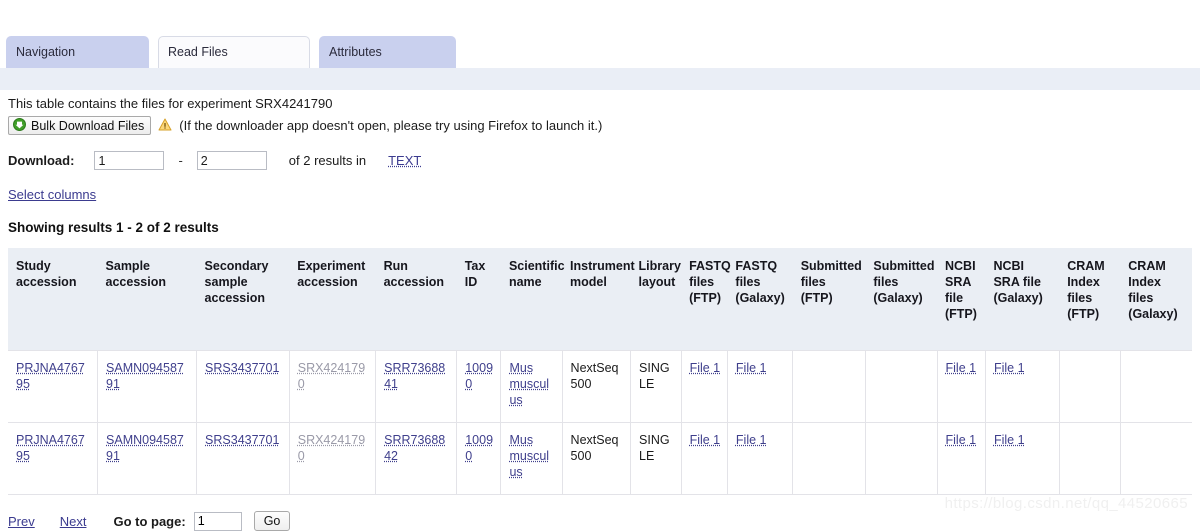 The image size is (1200, 531). Describe the element at coordinates (113, 227) in the screenshot. I see `showing-results-text: Showing results 1 - 2 of 2 results` at that location.